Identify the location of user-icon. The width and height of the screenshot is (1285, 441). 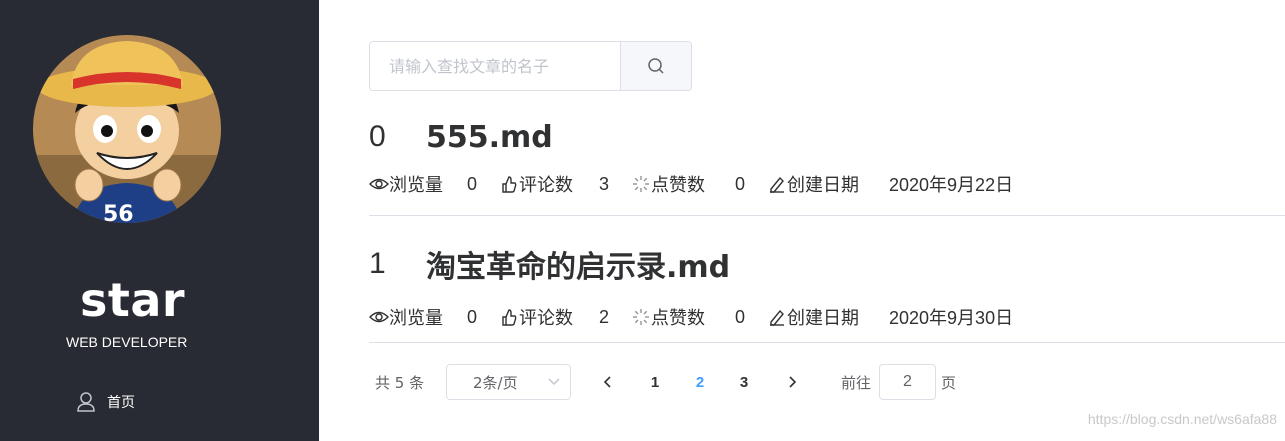
(86, 402).